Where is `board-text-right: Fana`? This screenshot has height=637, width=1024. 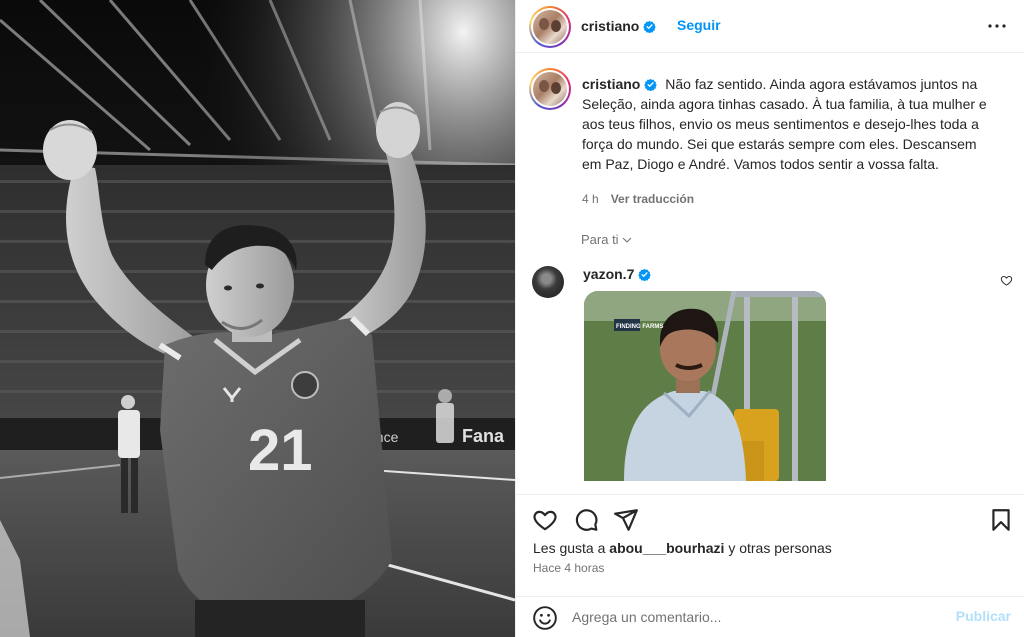 board-text-right: Fana is located at coordinates (483, 436).